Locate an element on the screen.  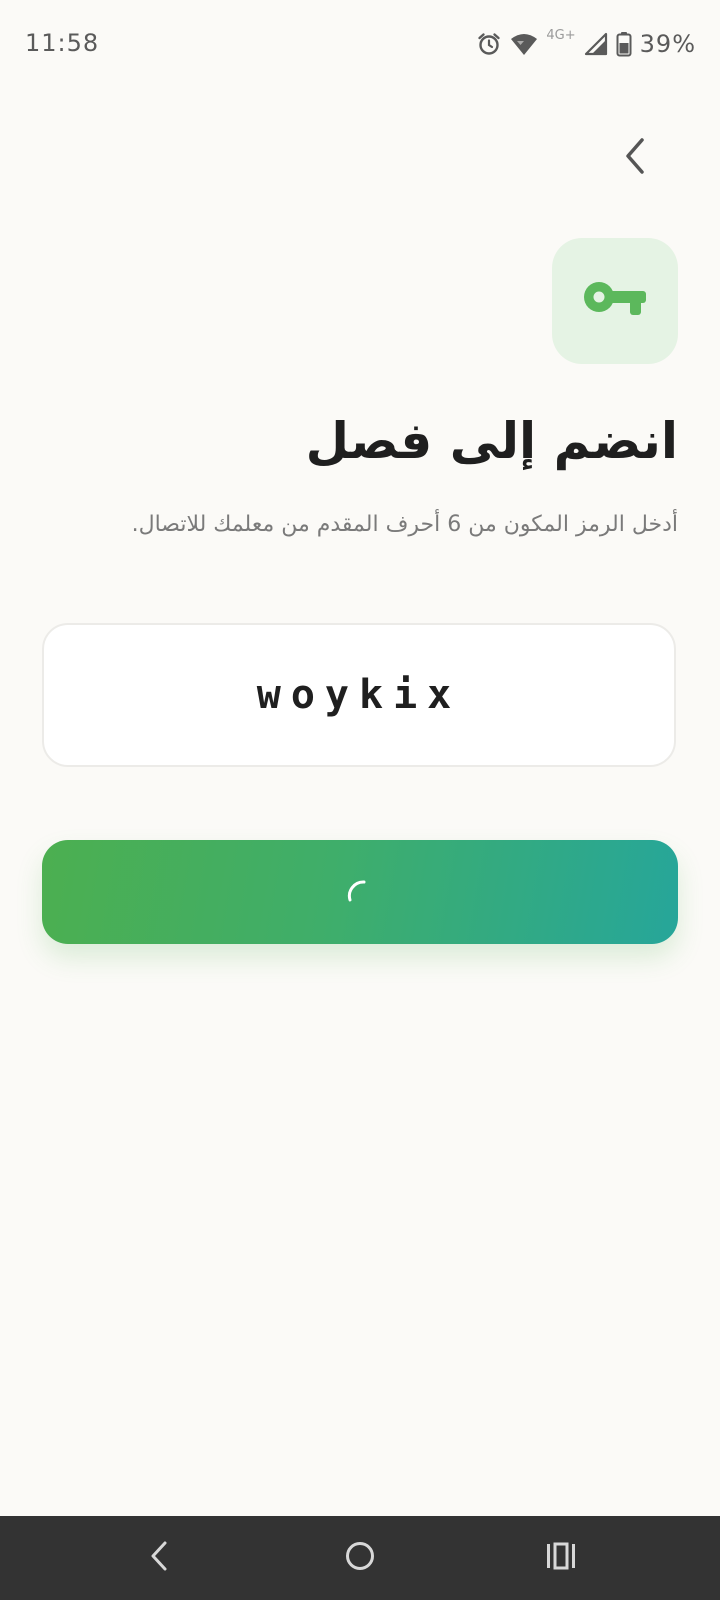
nav-home-icon is located at coordinates (360, 1558).